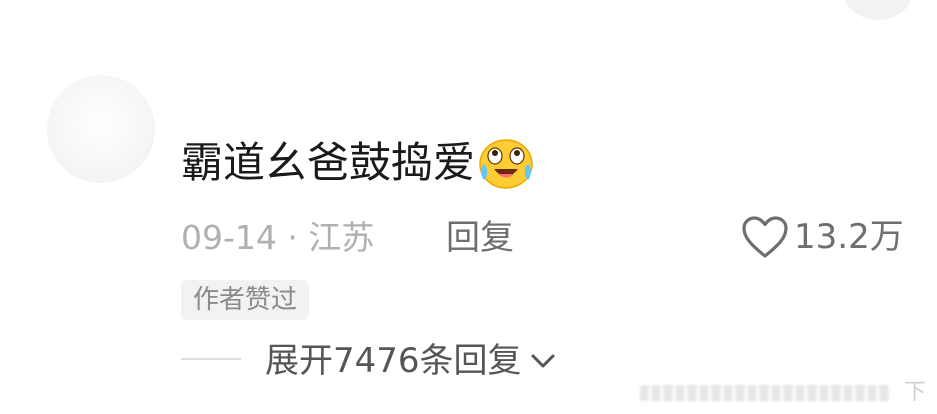 This screenshot has width=937, height=414. Describe the element at coordinates (765, 237) in the screenshot. I see `heart-icon` at that location.